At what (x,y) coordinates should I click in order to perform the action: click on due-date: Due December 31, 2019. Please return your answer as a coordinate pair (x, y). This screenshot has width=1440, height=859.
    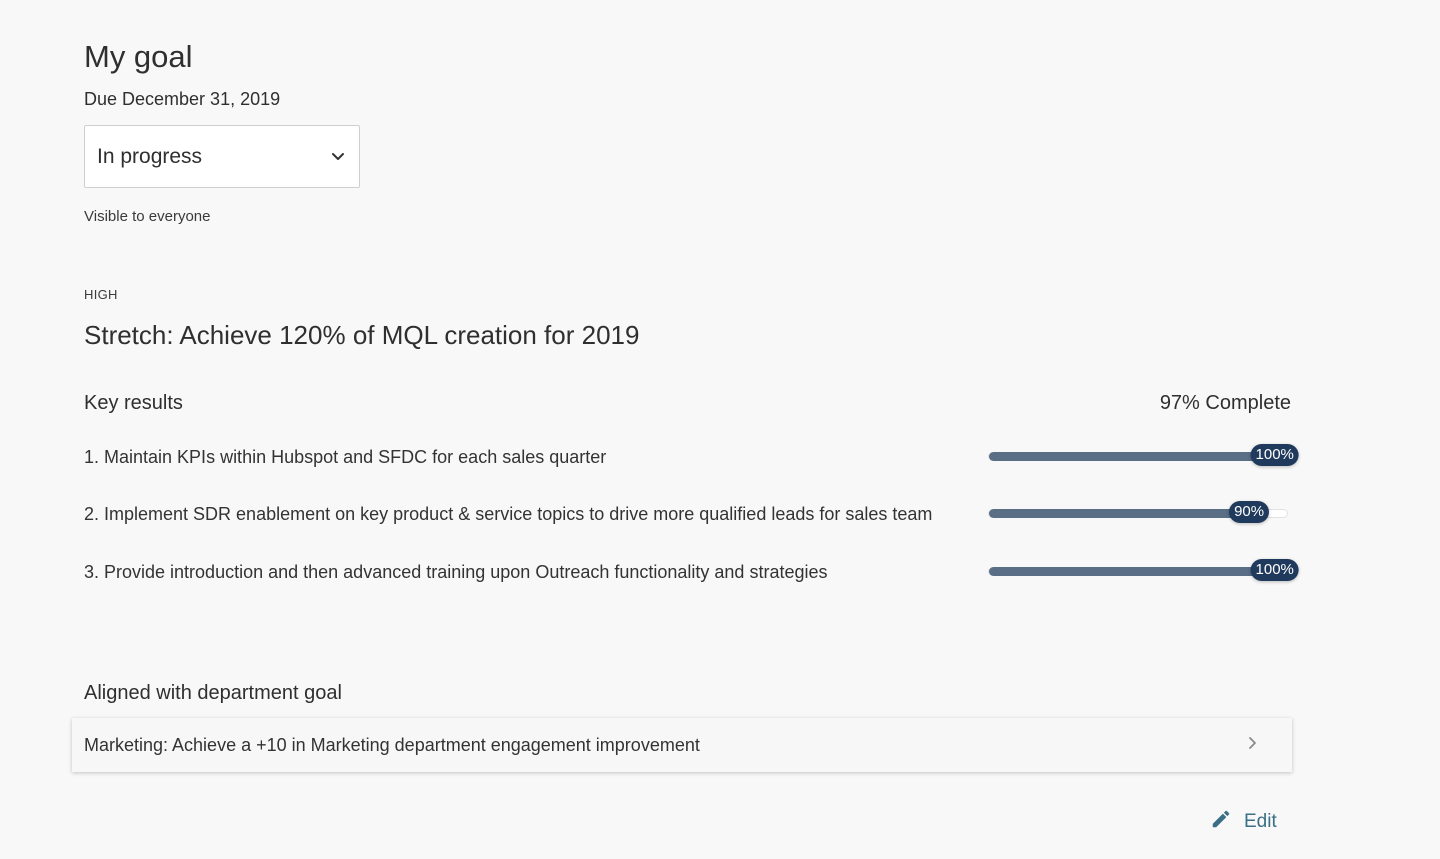
    Looking at the image, I should click on (182, 99).